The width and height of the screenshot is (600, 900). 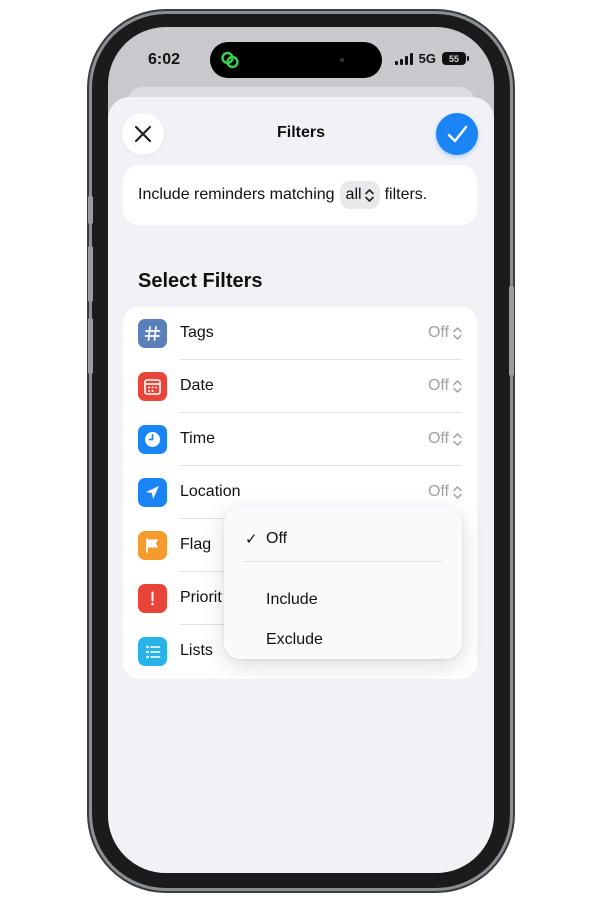 I want to click on dynamic-island, so click(x=296, y=60).